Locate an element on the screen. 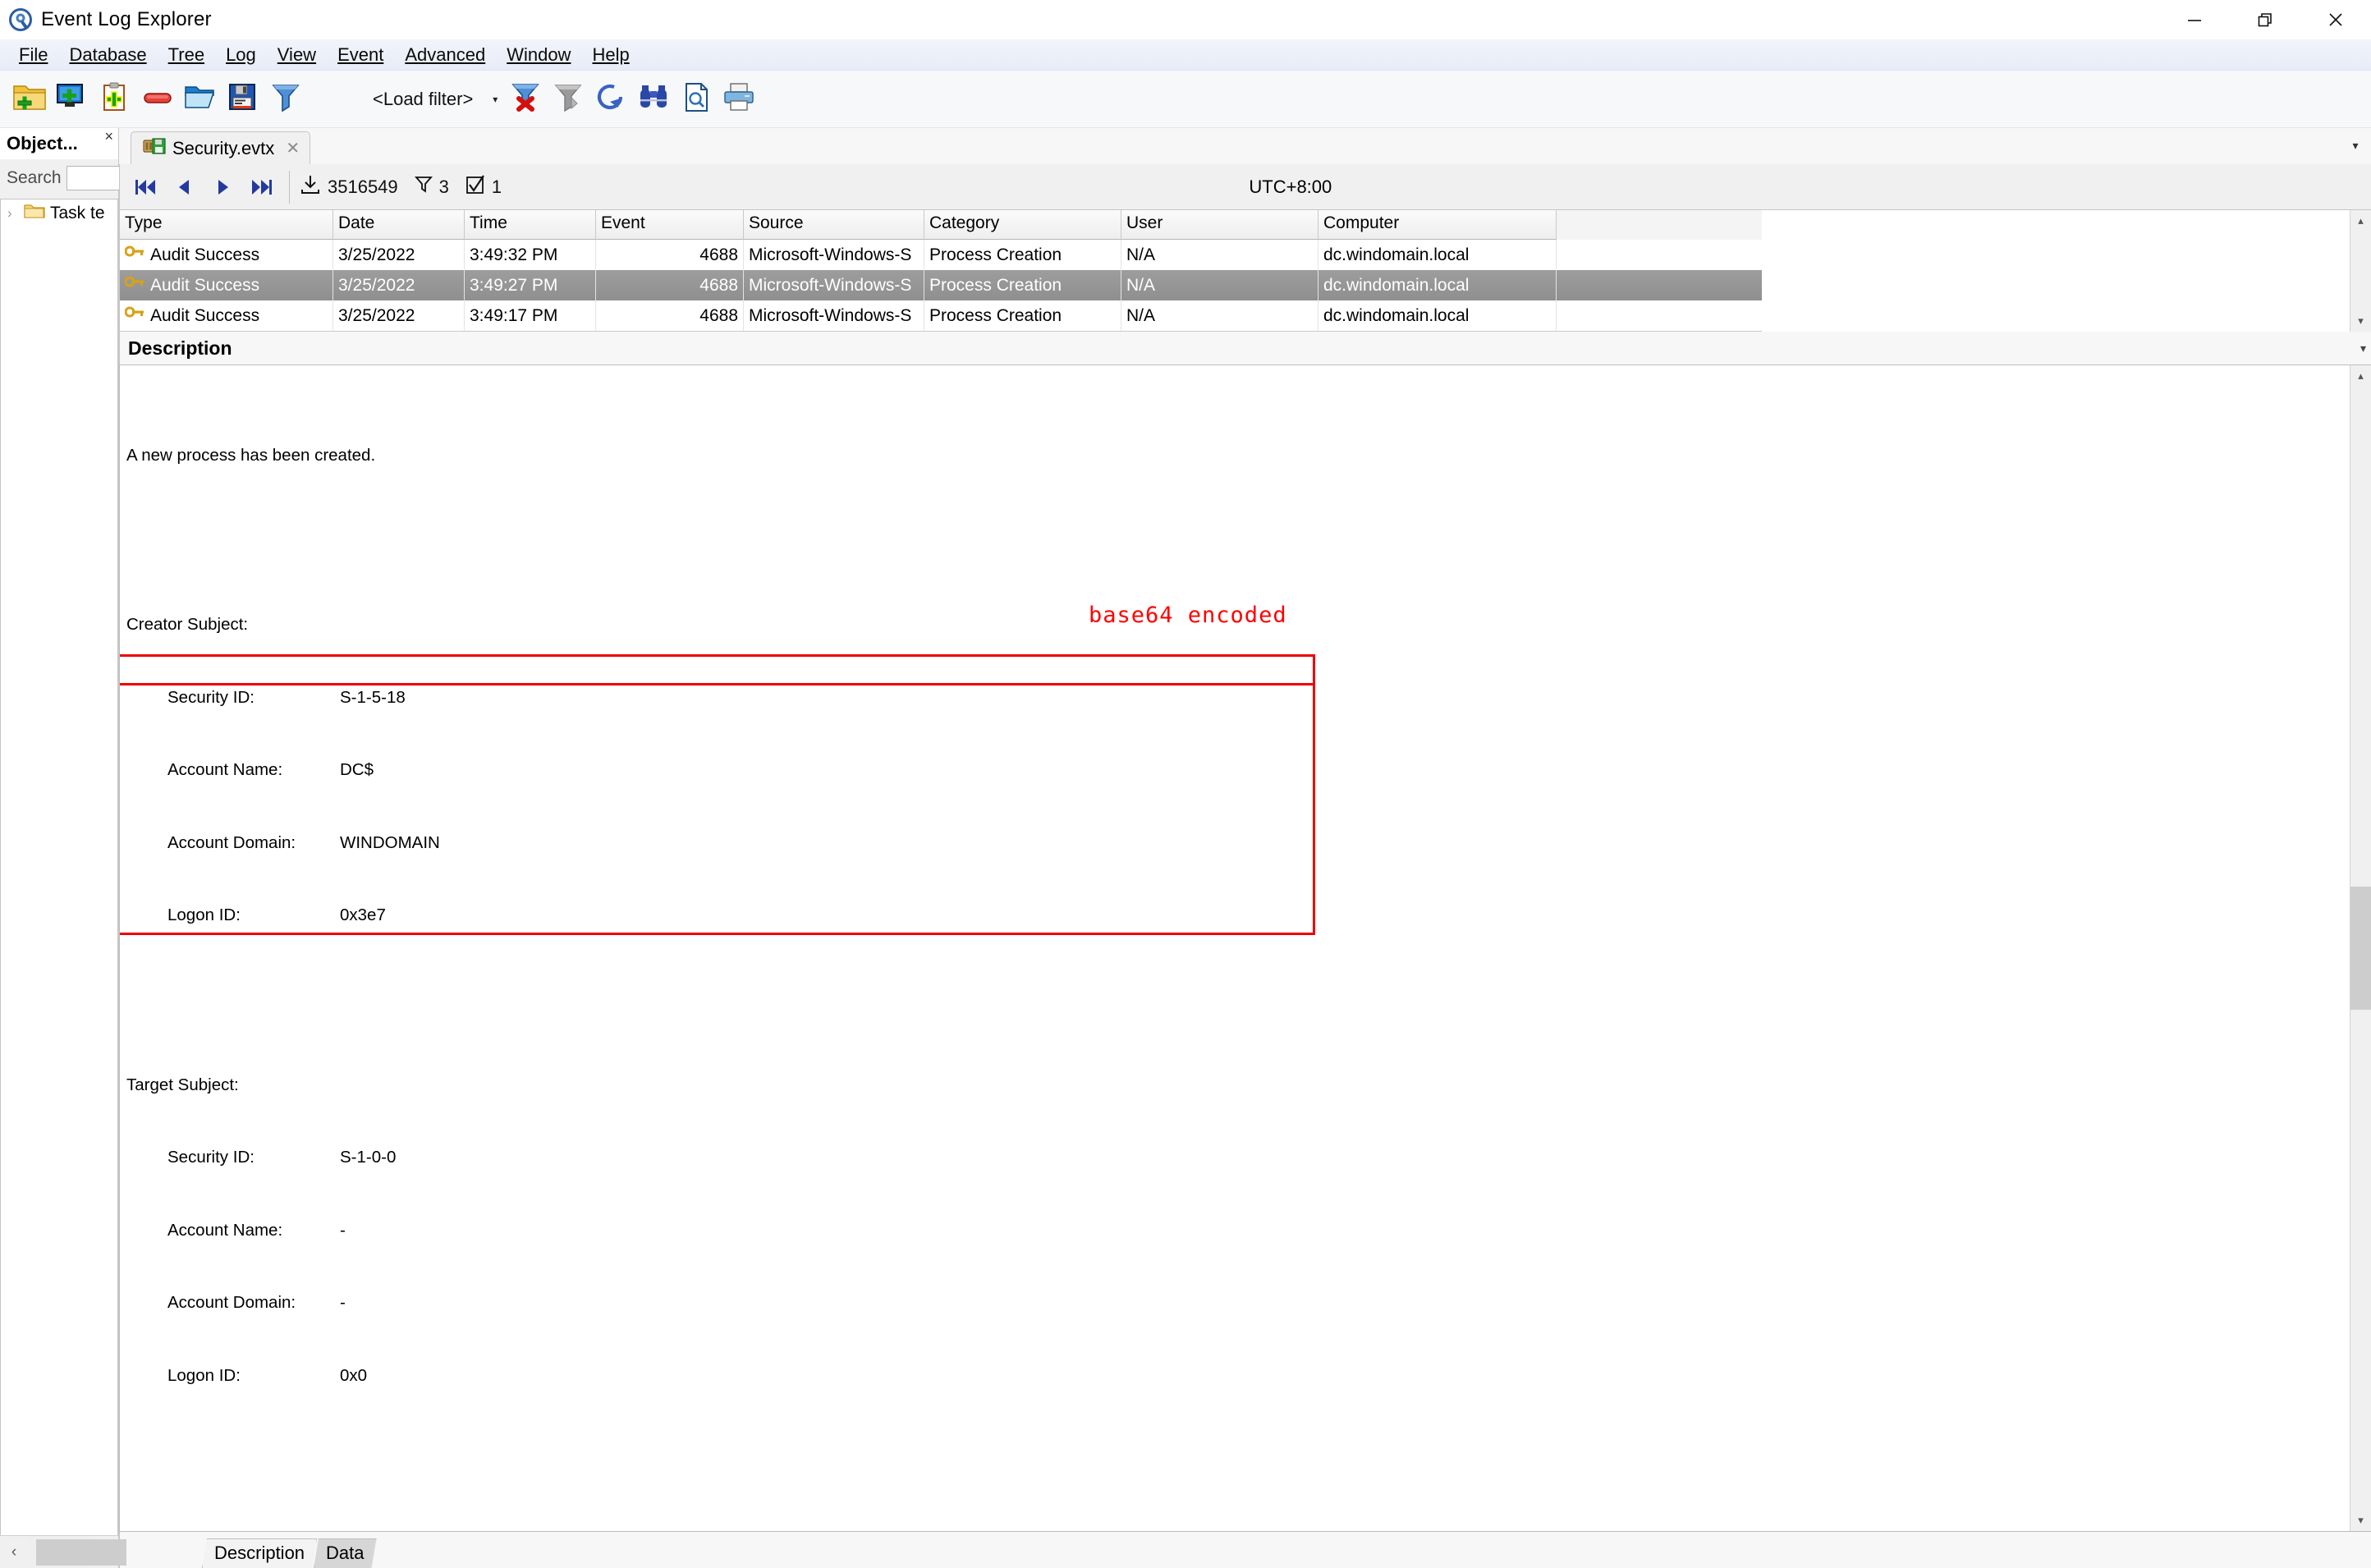  objects-search-row: Search is located at coordinates (108, 178).